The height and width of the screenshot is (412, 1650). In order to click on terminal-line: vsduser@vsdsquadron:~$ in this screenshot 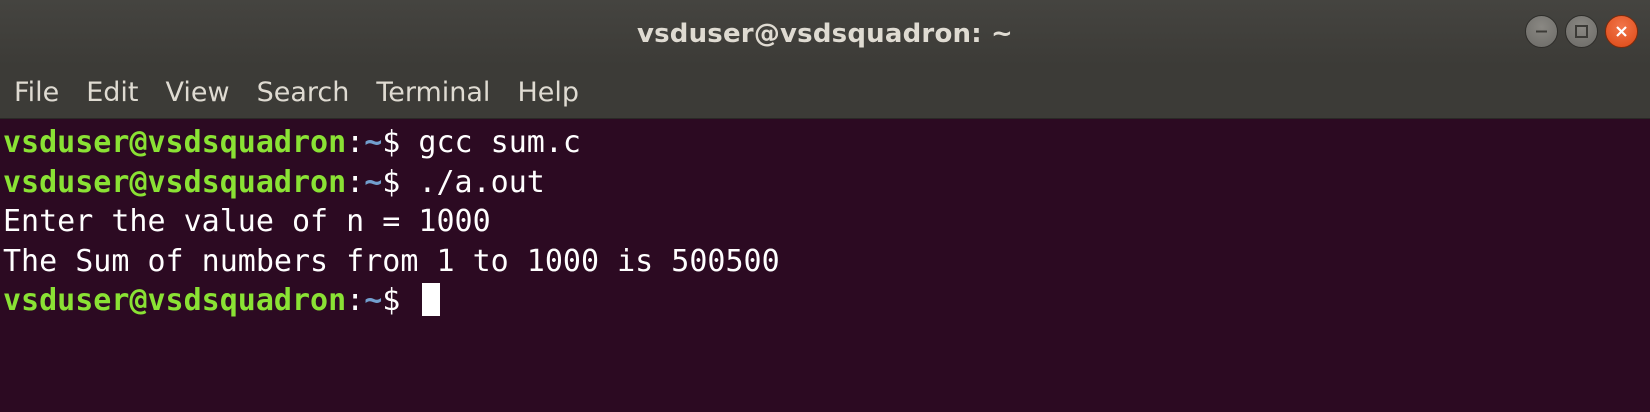, I will do `click(826, 301)`.